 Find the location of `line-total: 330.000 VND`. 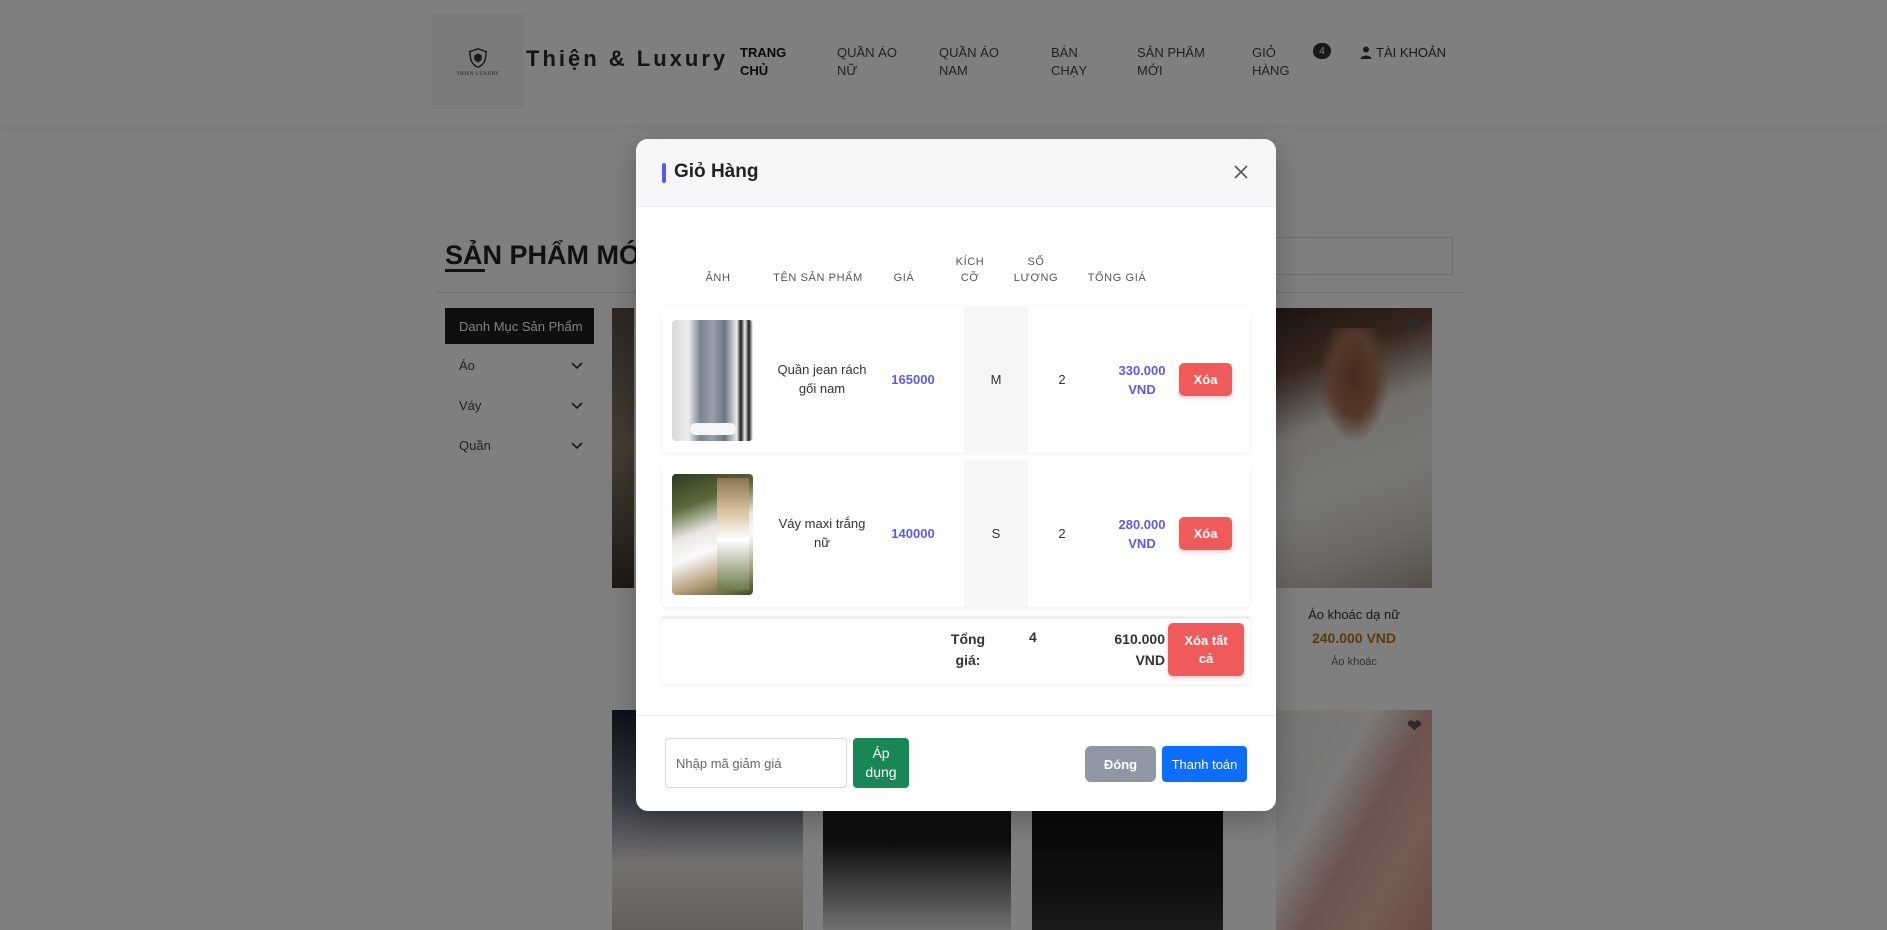

line-total: 330.000 VND is located at coordinates (1142, 380).